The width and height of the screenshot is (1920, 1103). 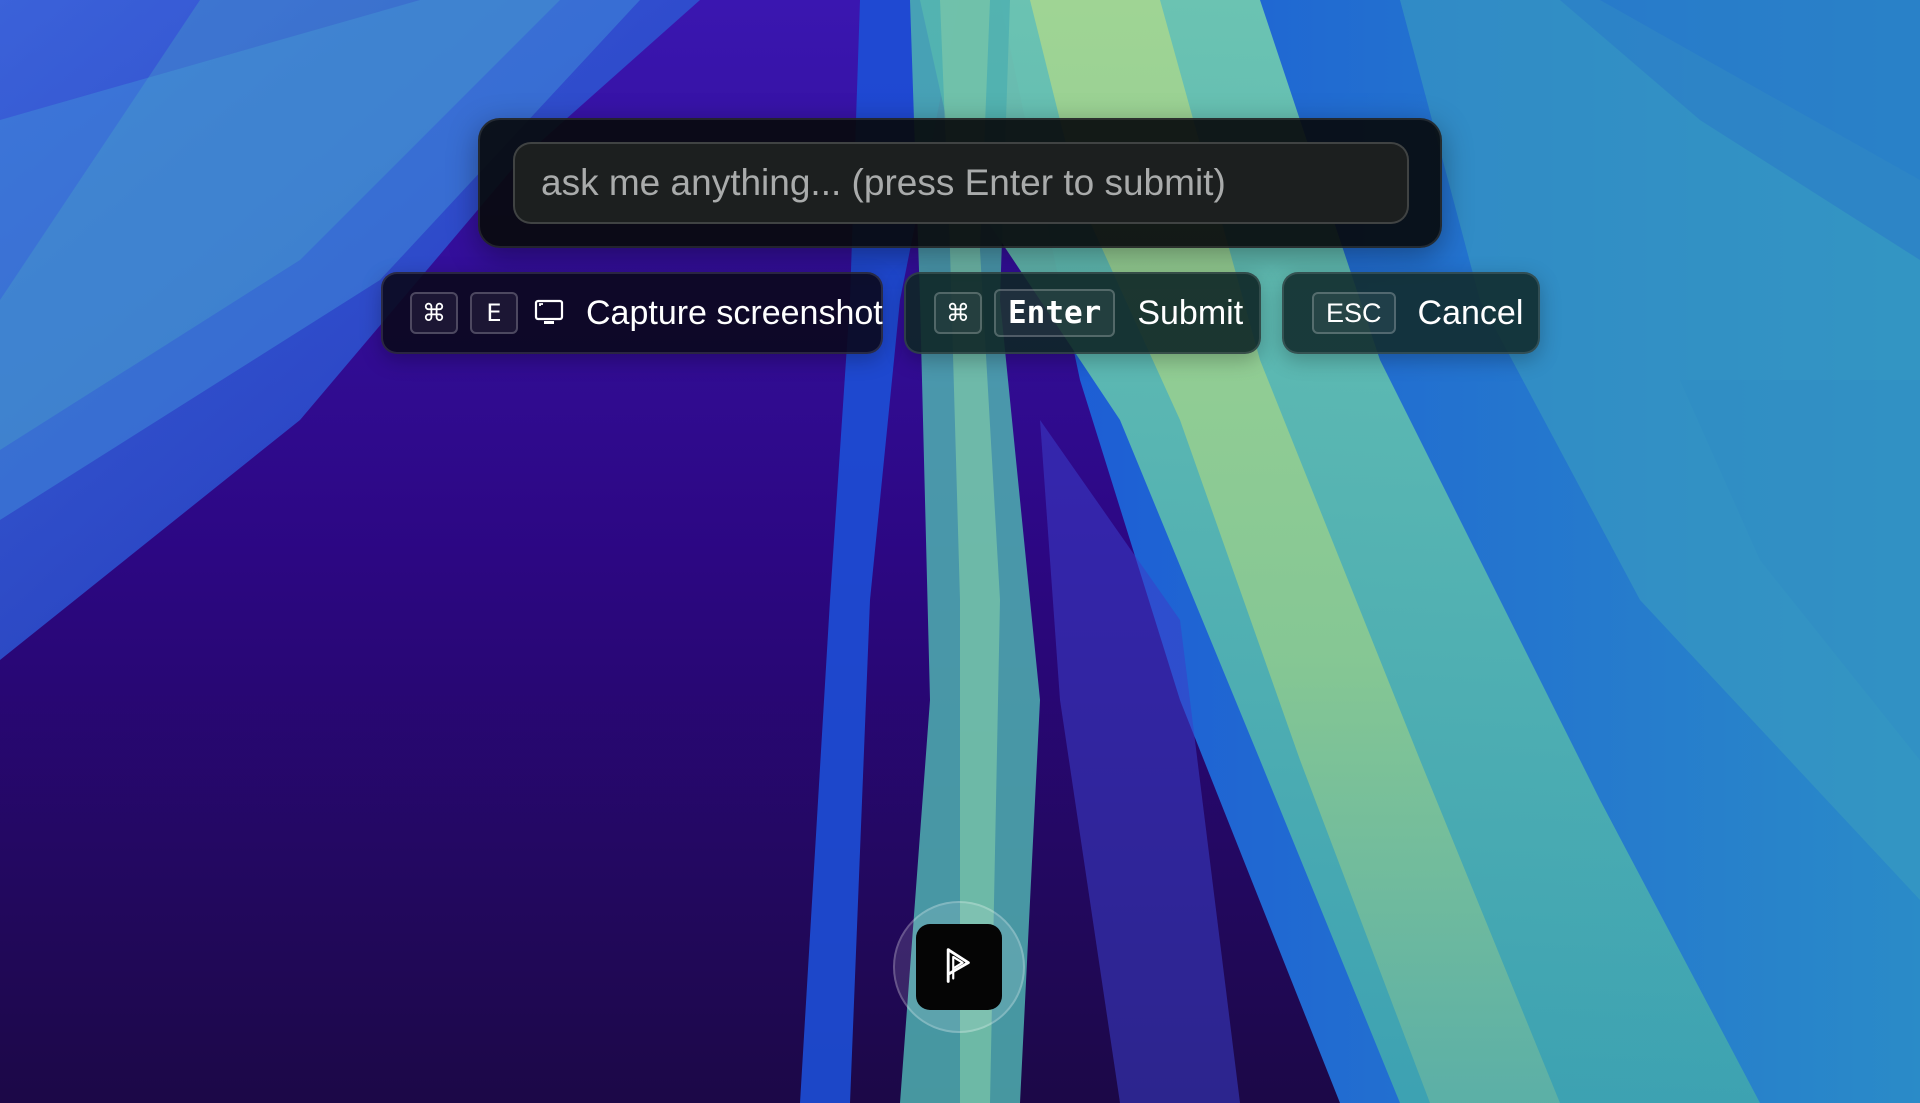 I want to click on submit-shortcut: ⌘ Enter Submit, so click(x=1082, y=313).